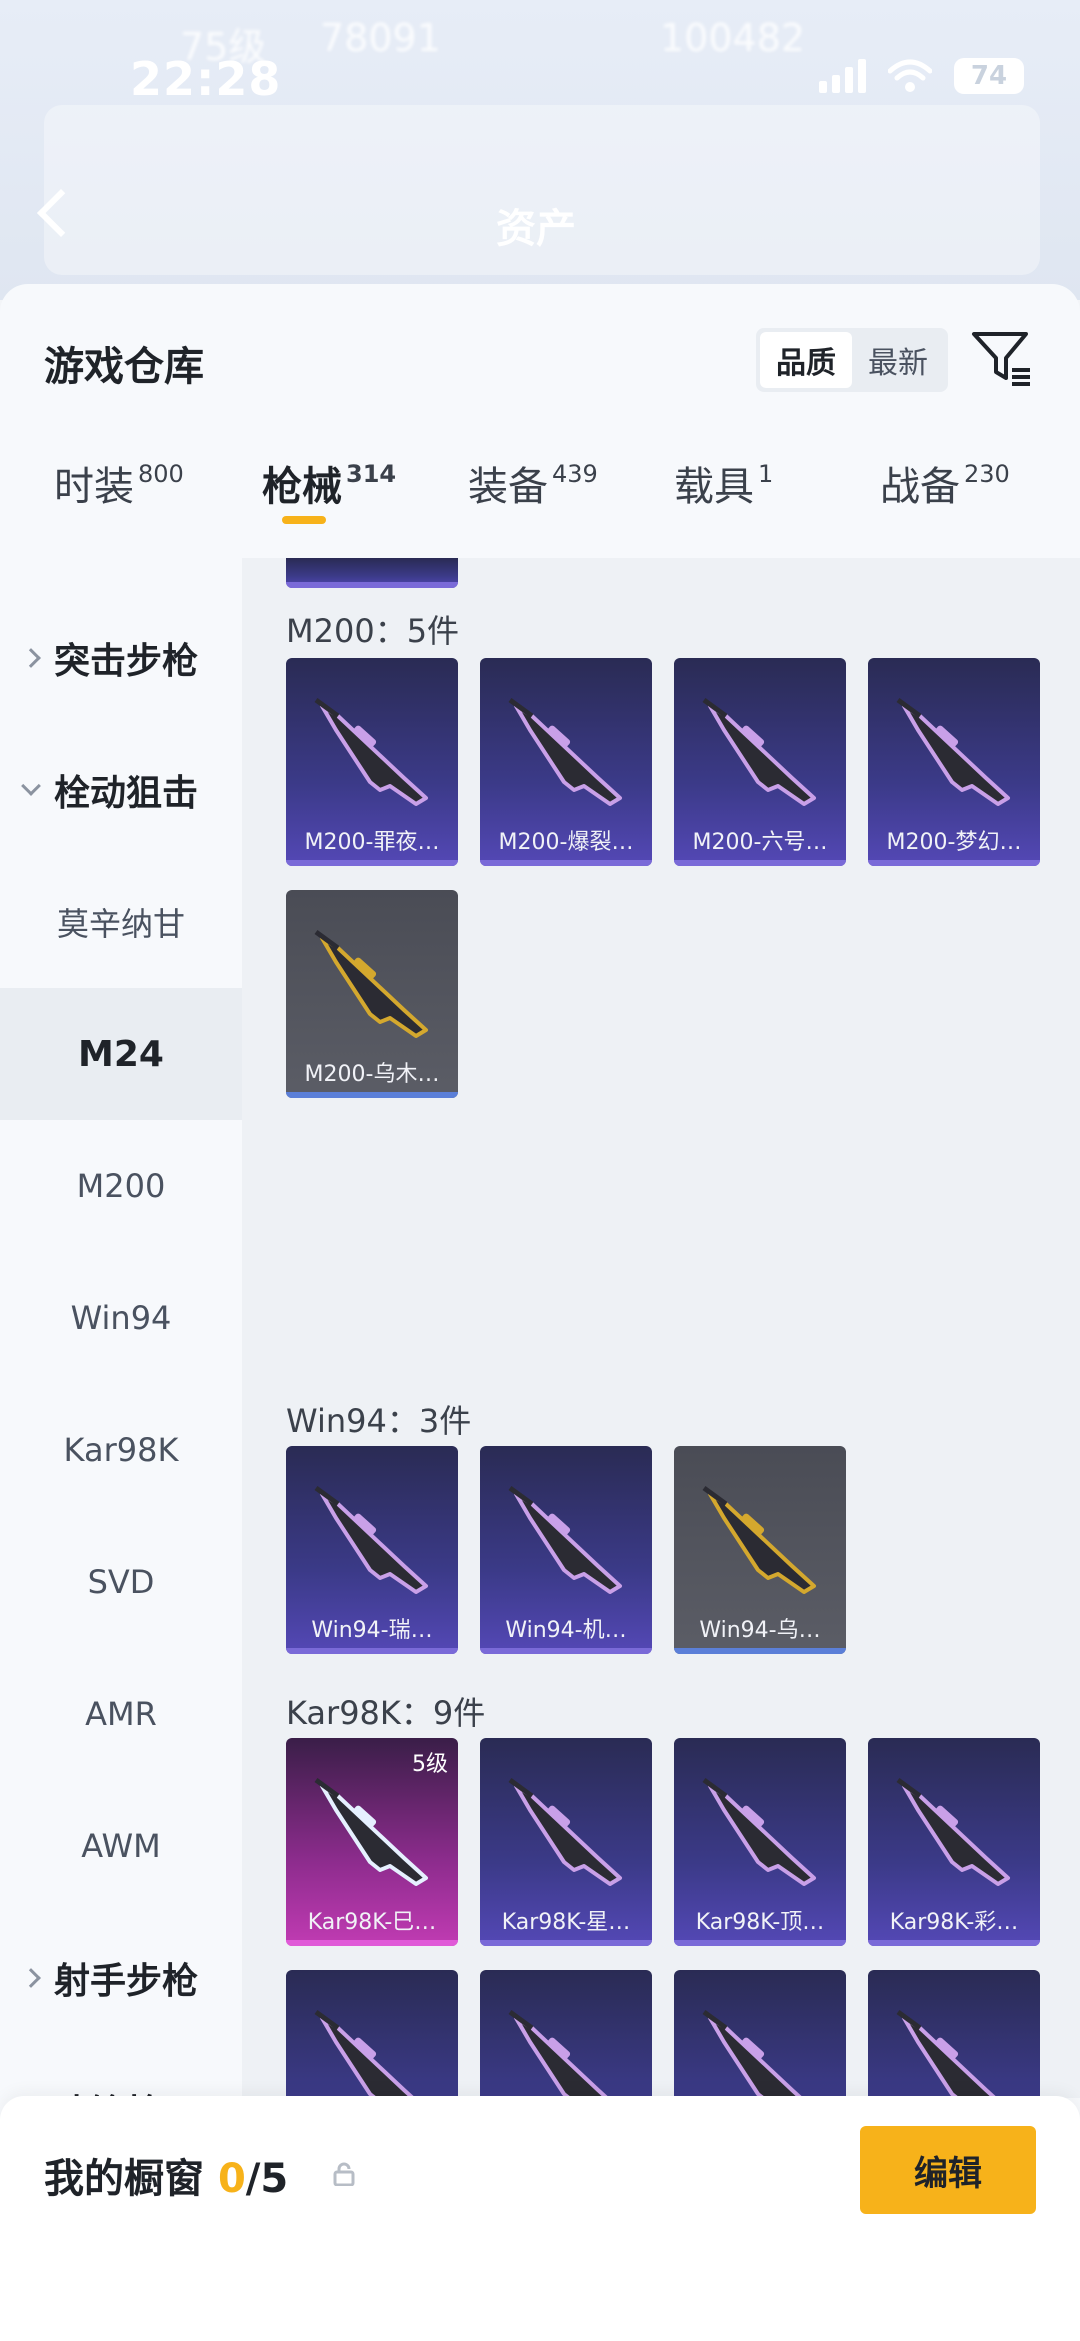 Image resolution: width=1080 pixels, height=2341 pixels. What do you see at coordinates (380, 38) in the screenshot?
I see `faded-coins: 78091` at bounding box center [380, 38].